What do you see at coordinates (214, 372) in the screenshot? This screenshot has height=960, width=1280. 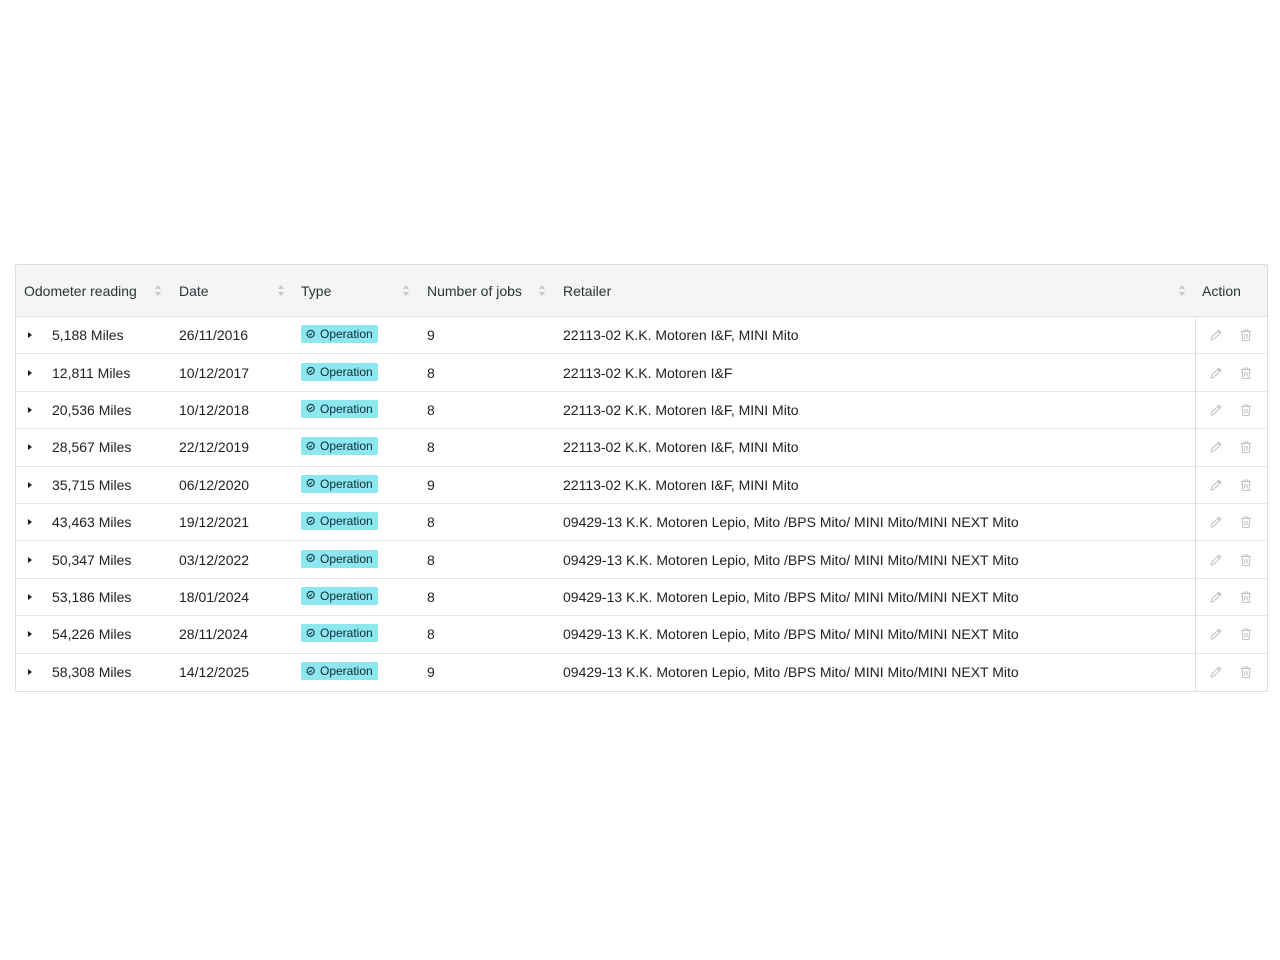 I see `date-value: 10/12/2017` at bounding box center [214, 372].